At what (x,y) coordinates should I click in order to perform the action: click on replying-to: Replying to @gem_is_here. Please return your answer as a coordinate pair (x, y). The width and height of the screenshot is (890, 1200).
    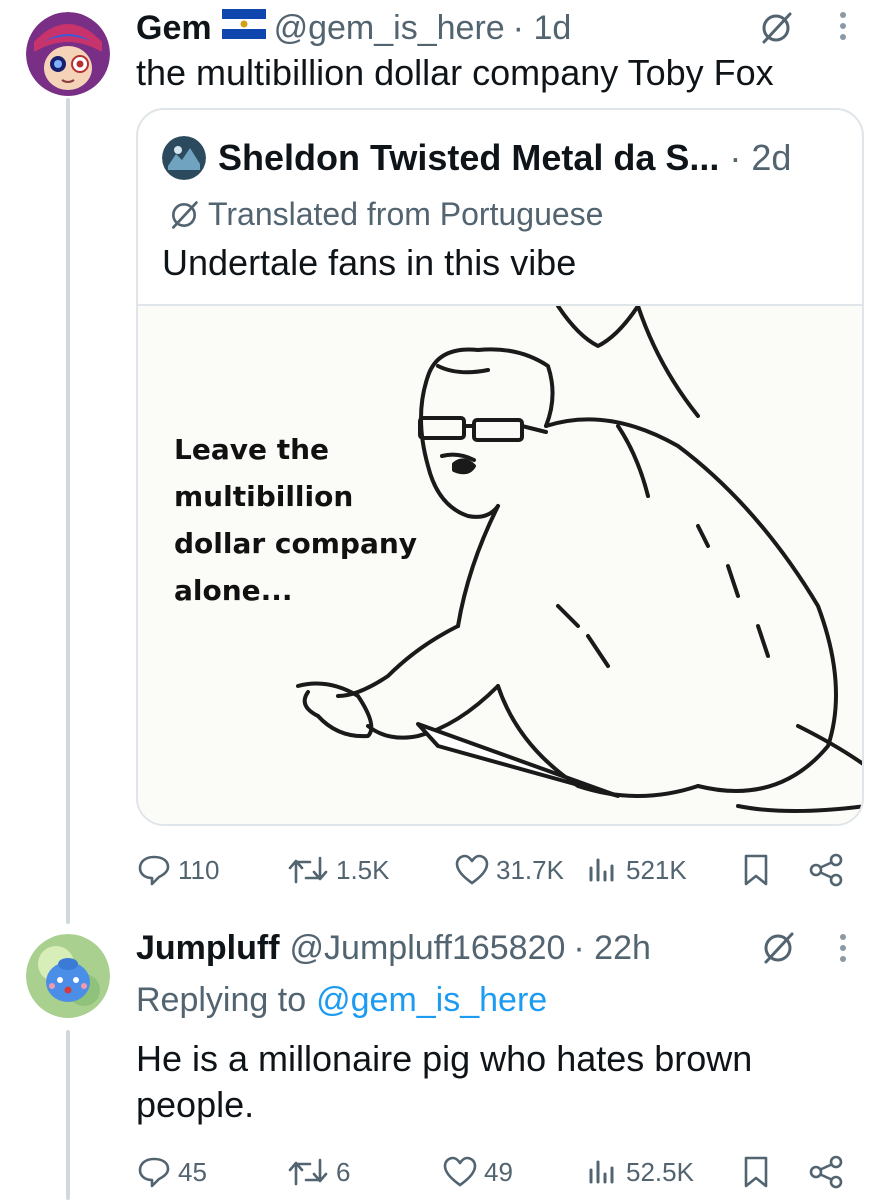
    Looking at the image, I should click on (341, 1000).